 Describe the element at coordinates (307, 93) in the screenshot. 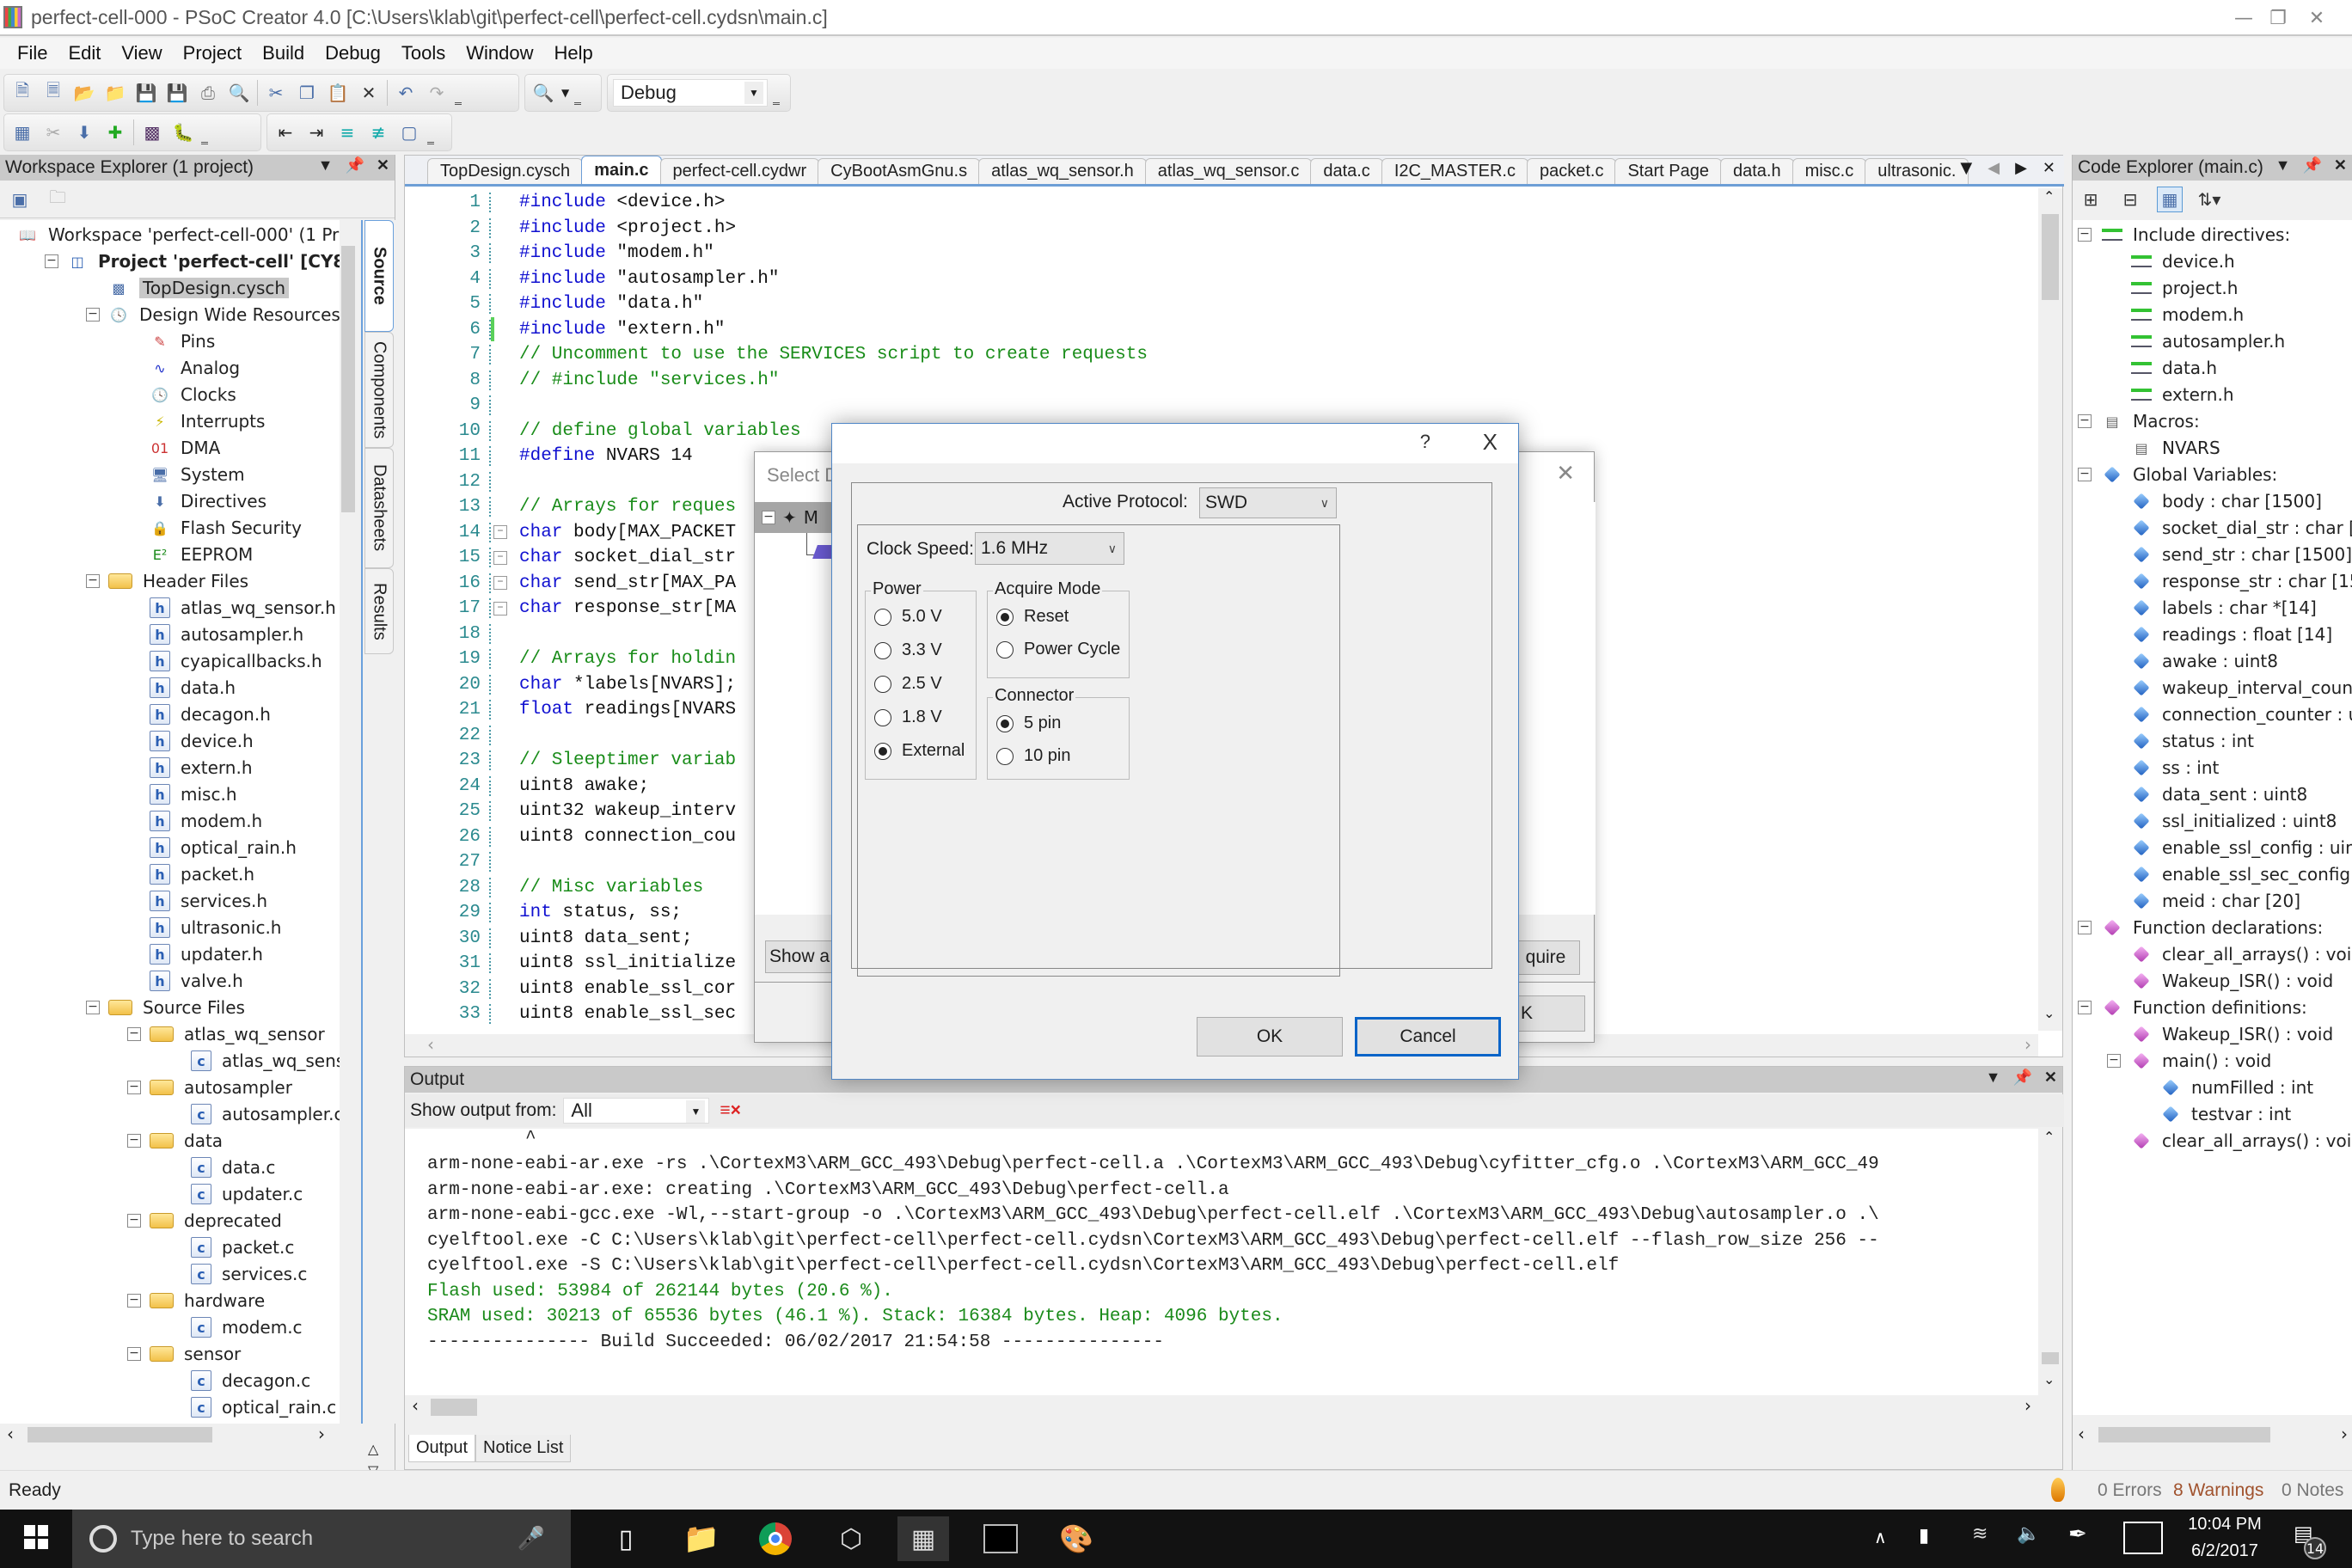

I see `copy-icon: ❐` at that location.